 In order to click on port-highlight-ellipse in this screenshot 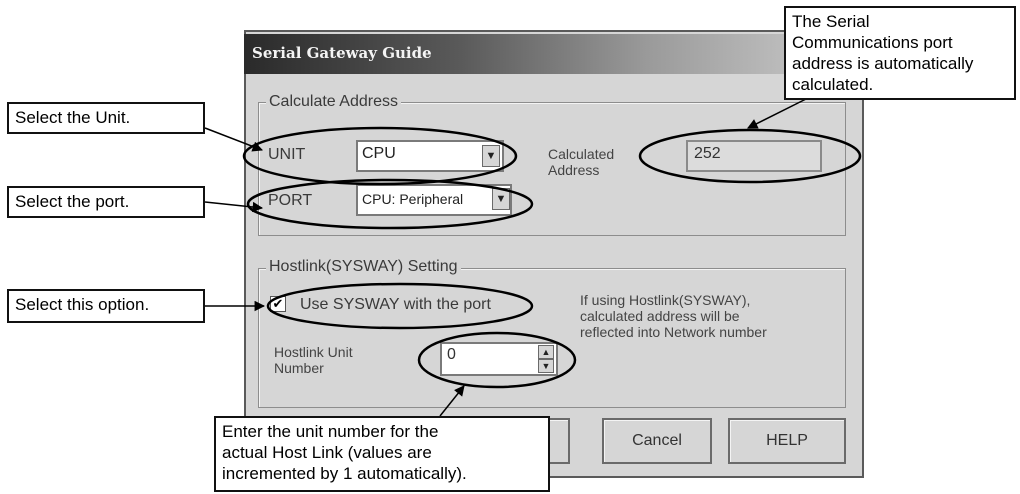, I will do `click(390, 204)`.